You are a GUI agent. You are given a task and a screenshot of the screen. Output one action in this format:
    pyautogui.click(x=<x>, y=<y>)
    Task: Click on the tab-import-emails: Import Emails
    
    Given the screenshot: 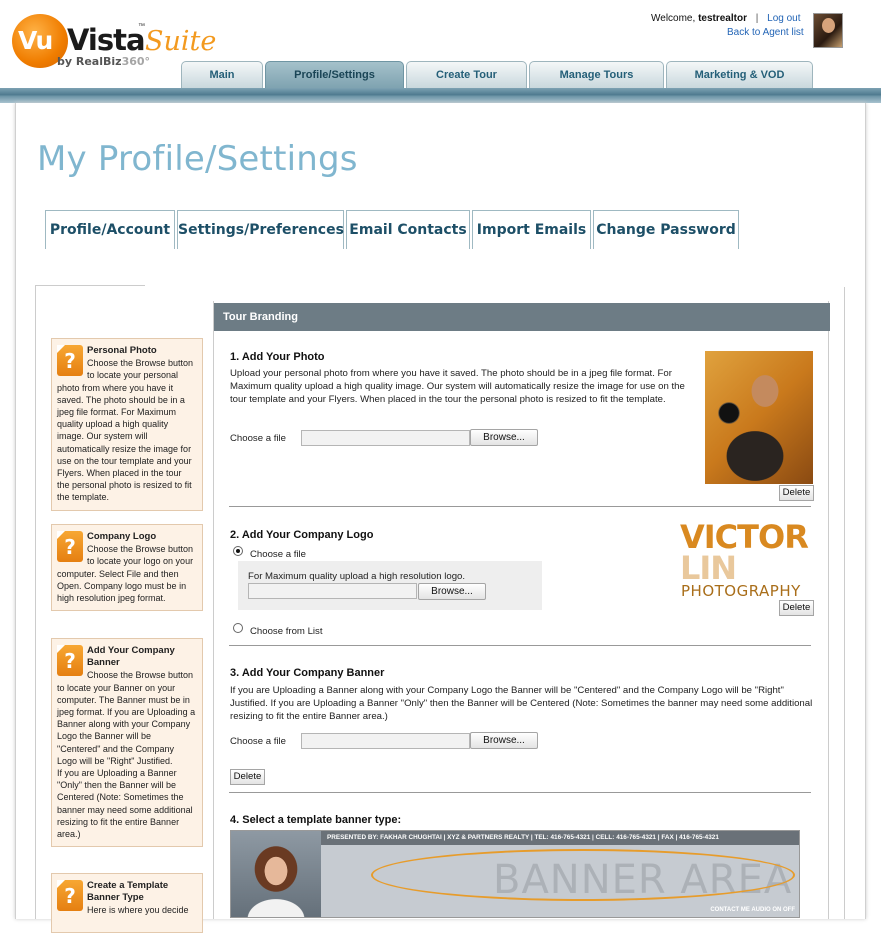 What is the action you would take?
    pyautogui.click(x=531, y=229)
    